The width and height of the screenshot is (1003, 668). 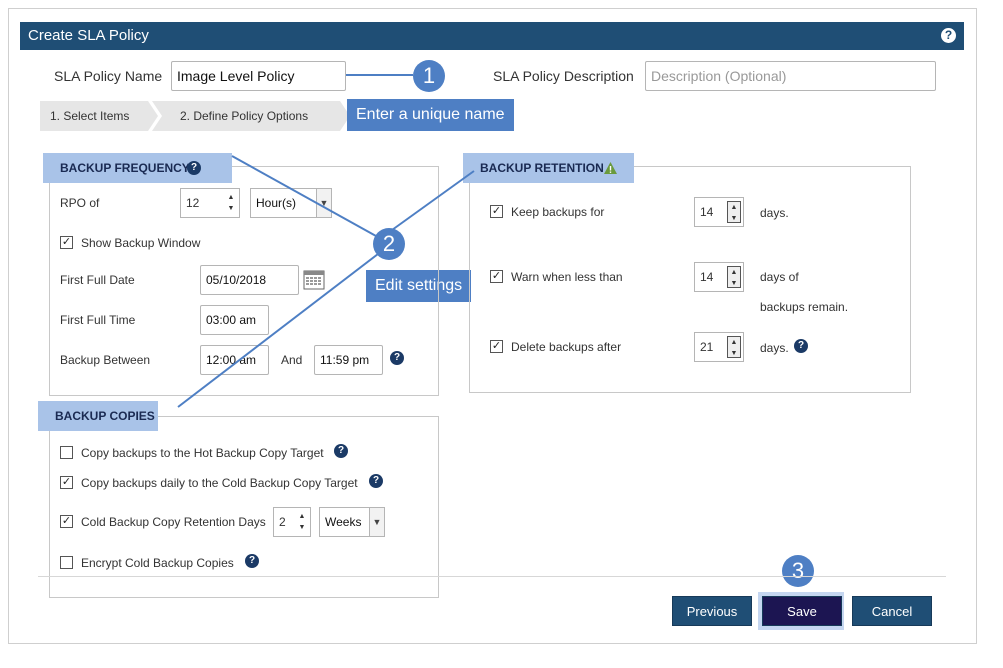 I want to click on show-backup-window-checkbox: ✓, so click(x=66, y=242).